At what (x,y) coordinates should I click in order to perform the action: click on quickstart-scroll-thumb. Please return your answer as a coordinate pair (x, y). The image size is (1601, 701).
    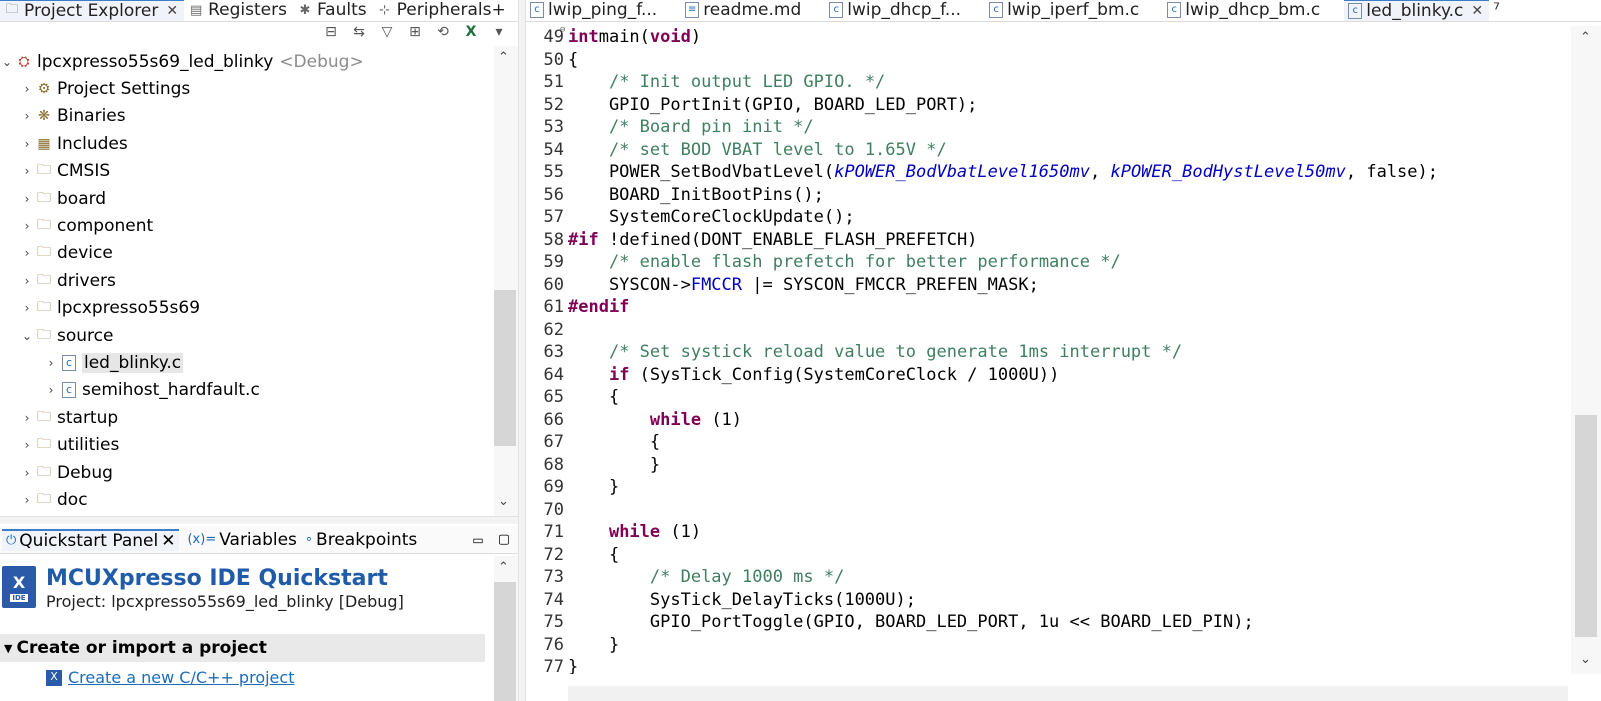
    Looking at the image, I should click on (505, 641).